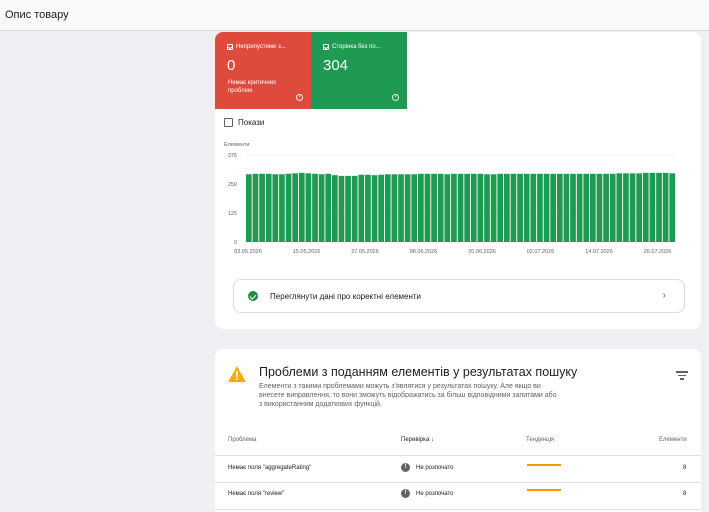 The width and height of the screenshot is (709, 512). Describe the element at coordinates (37, 15) in the screenshot. I see `page-title: Опис товару` at that location.